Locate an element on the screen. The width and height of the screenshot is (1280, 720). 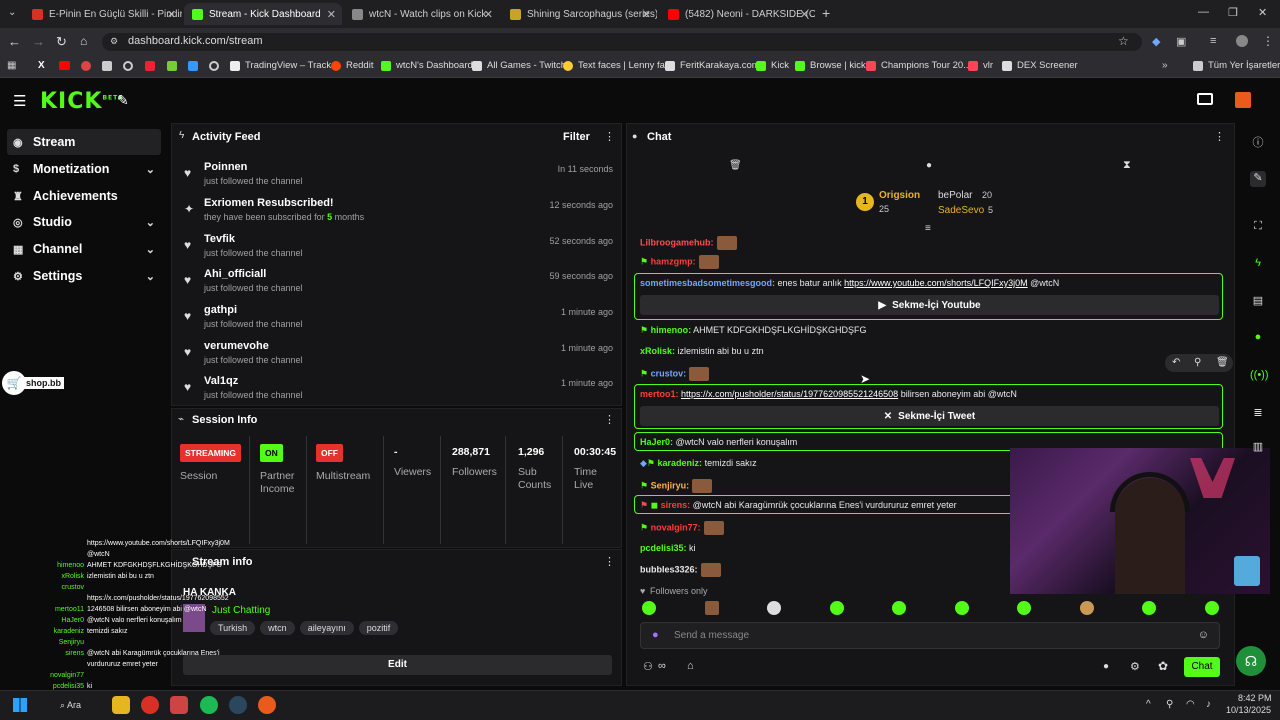
send-chat-button: Chat is located at coordinates (1202, 667).